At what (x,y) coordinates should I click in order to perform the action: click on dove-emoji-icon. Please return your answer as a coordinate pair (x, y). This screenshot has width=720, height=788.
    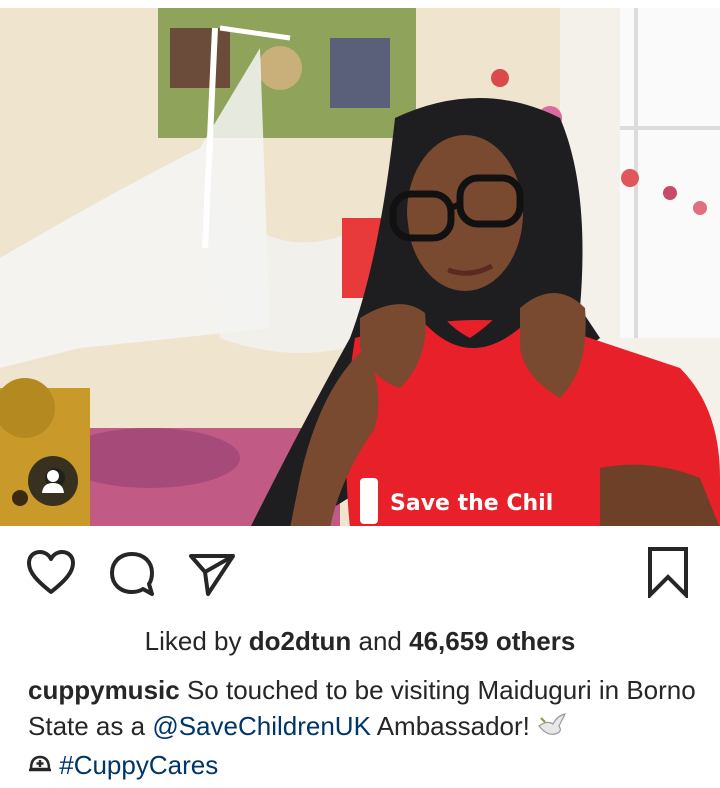
    Looking at the image, I should click on (552, 729).